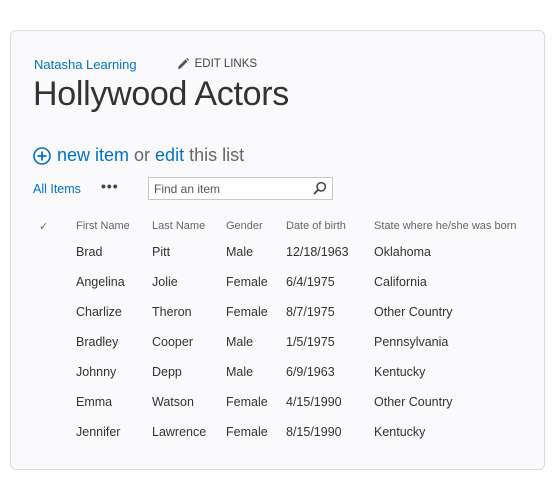 The height and width of the screenshot is (500, 555). What do you see at coordinates (400, 282) in the screenshot?
I see `cell-birth-state: California` at bounding box center [400, 282].